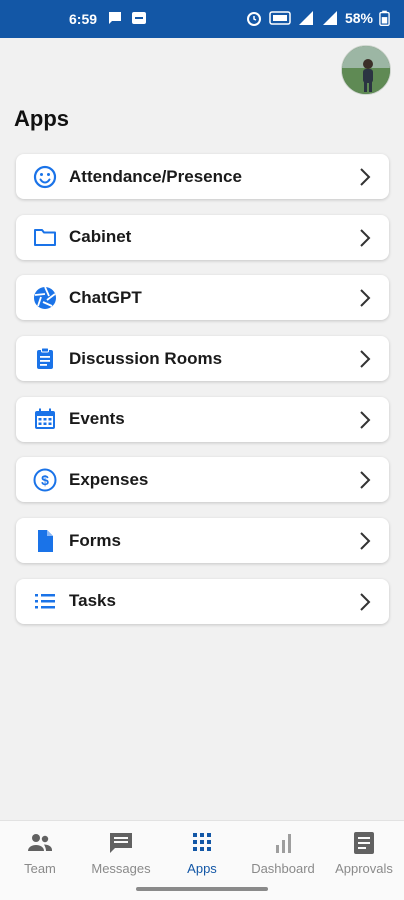 Image resolution: width=404 pixels, height=900 pixels. What do you see at coordinates (45, 541) in the screenshot?
I see `document-icon` at bounding box center [45, 541].